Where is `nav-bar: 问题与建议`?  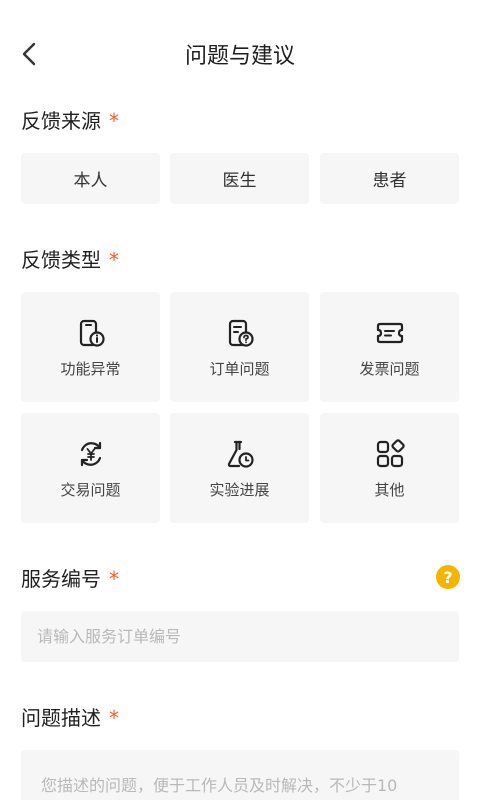
nav-bar: 问题与建议 is located at coordinates (240, 54).